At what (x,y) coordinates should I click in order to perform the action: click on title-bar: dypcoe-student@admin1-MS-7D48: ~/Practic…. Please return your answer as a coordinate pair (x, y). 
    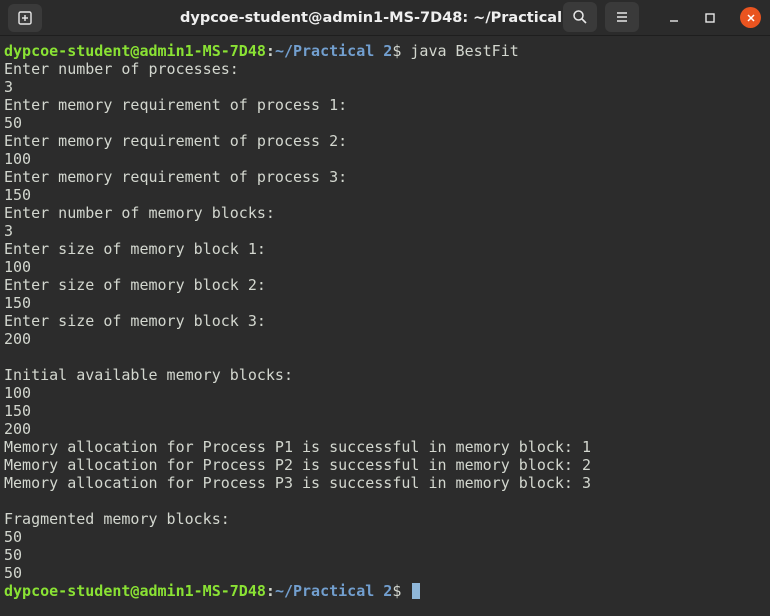
    Looking at the image, I should click on (385, 18).